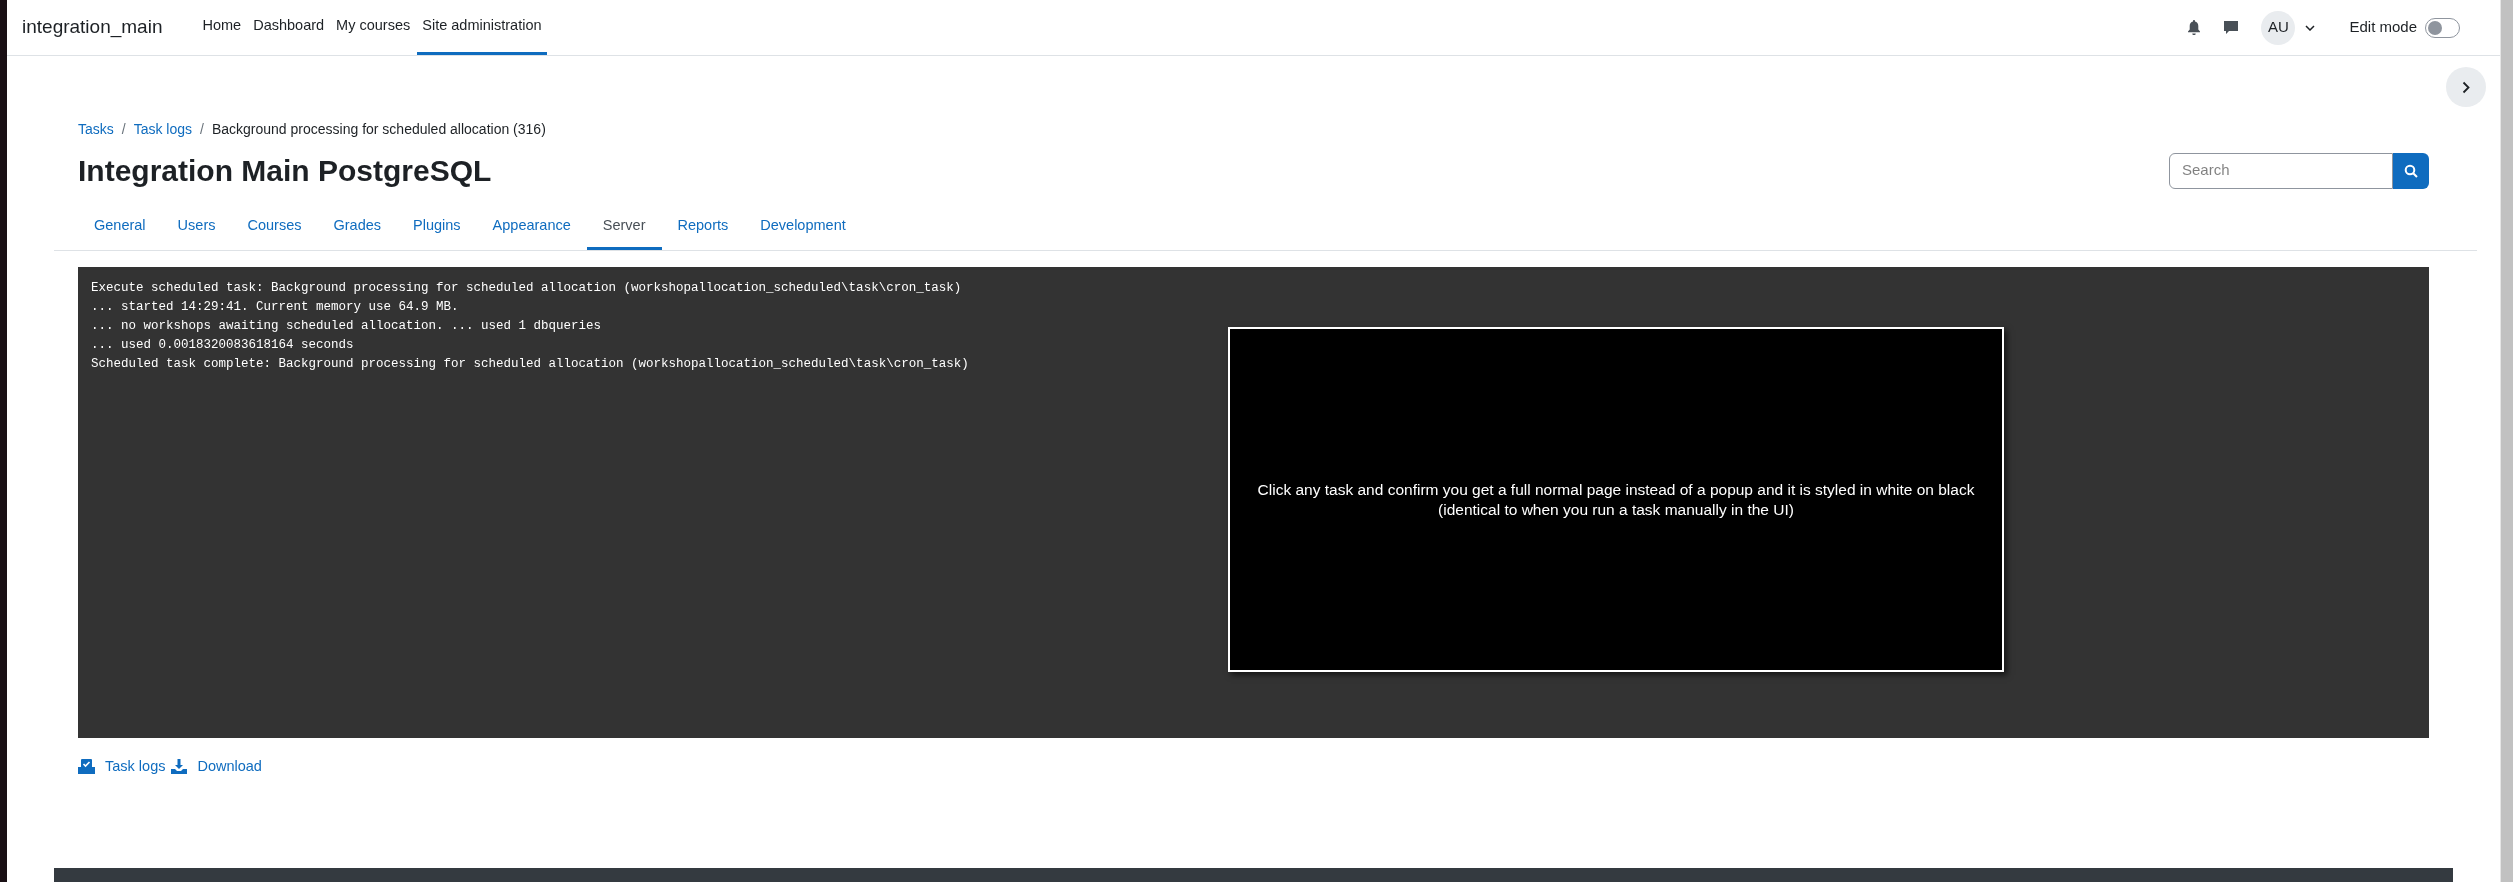  What do you see at coordinates (163, 129) in the screenshot?
I see `breadcrumb-link: Task logs` at bounding box center [163, 129].